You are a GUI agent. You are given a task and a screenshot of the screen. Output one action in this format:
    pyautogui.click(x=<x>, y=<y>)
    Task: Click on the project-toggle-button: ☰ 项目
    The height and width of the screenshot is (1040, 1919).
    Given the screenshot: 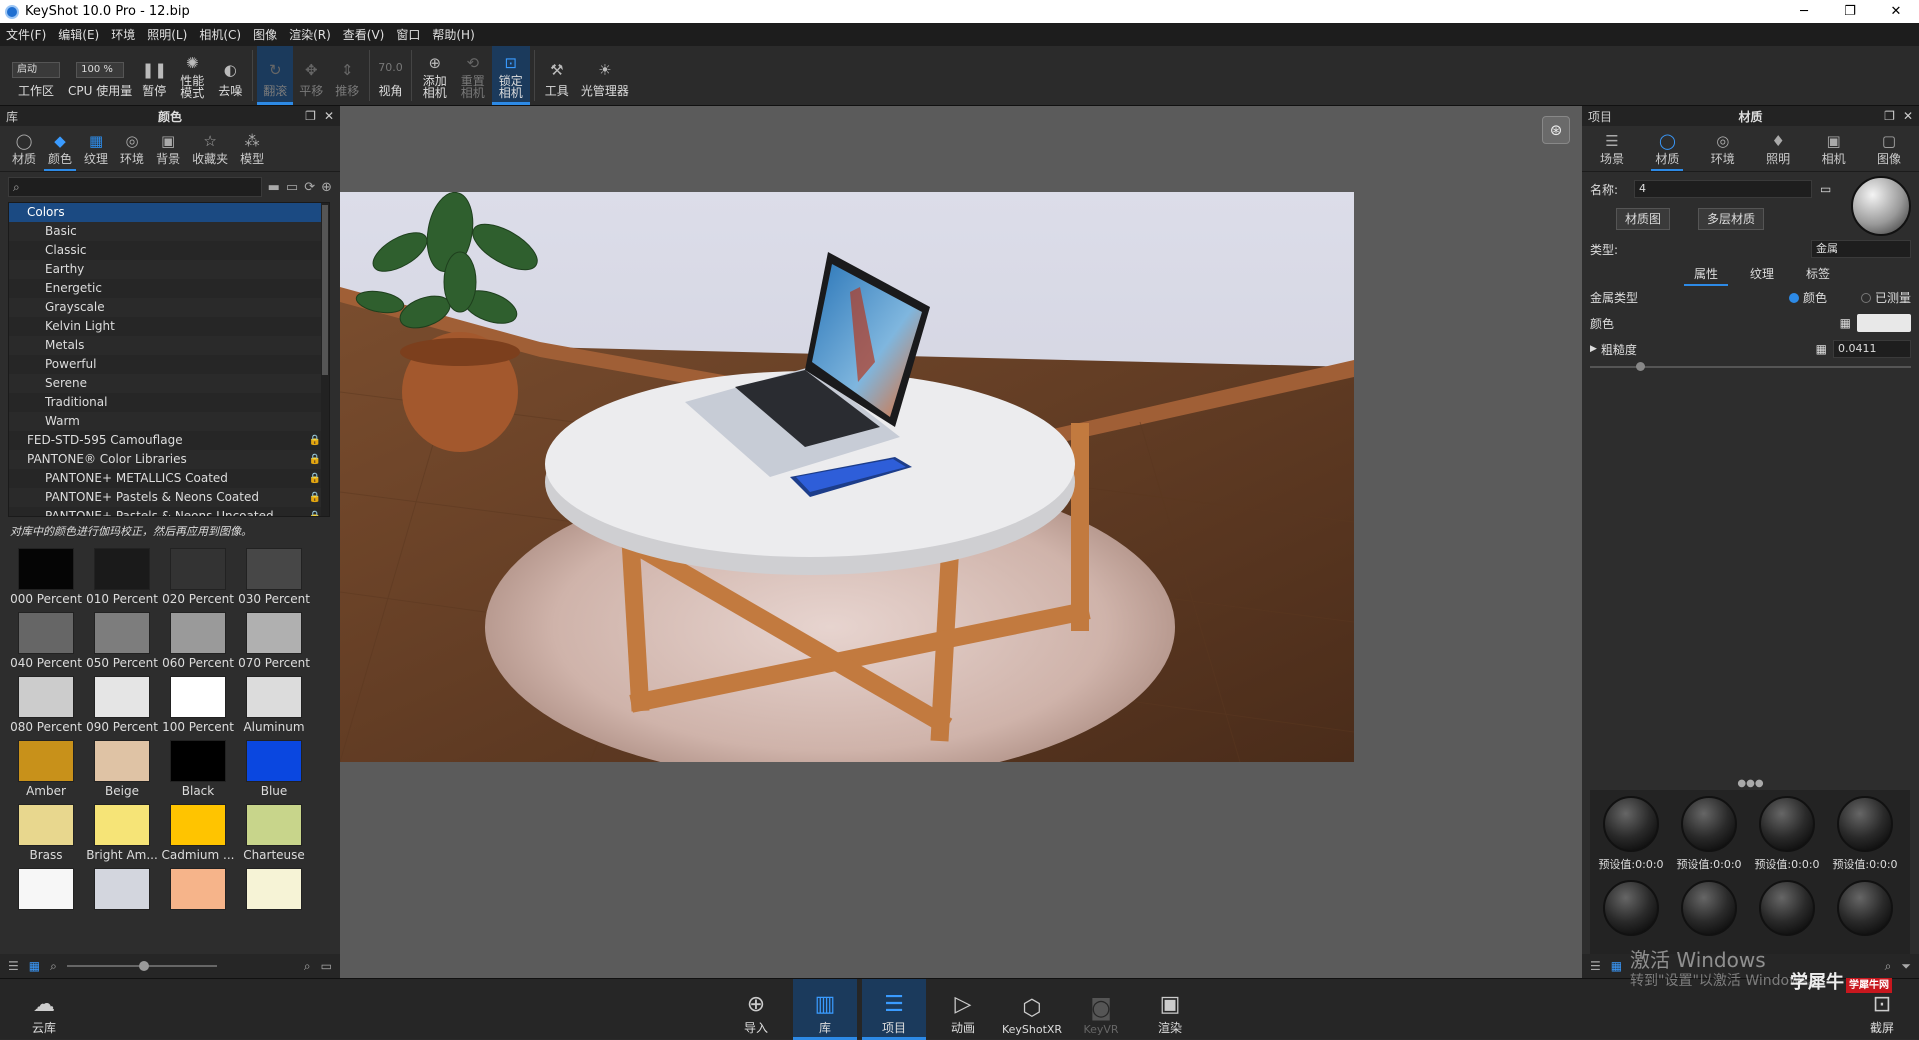 What is the action you would take?
    pyautogui.click(x=894, y=1009)
    